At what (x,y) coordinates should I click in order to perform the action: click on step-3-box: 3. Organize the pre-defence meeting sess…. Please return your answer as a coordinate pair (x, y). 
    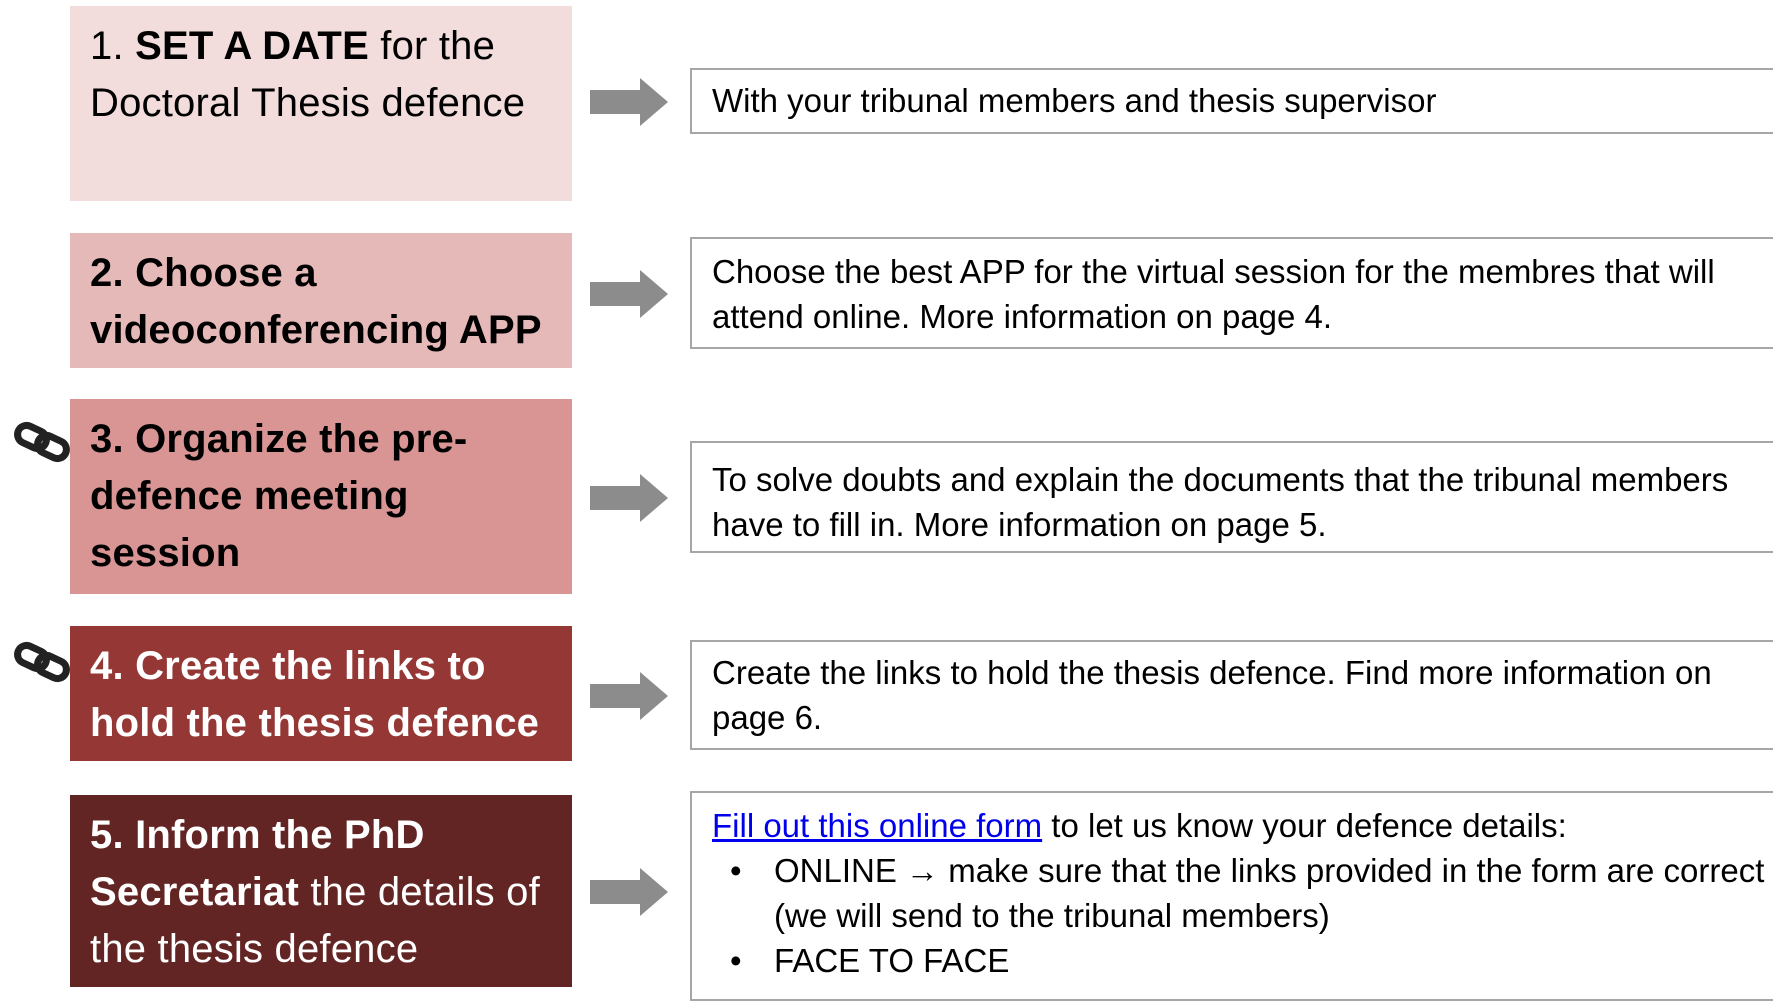
    Looking at the image, I should click on (321, 496).